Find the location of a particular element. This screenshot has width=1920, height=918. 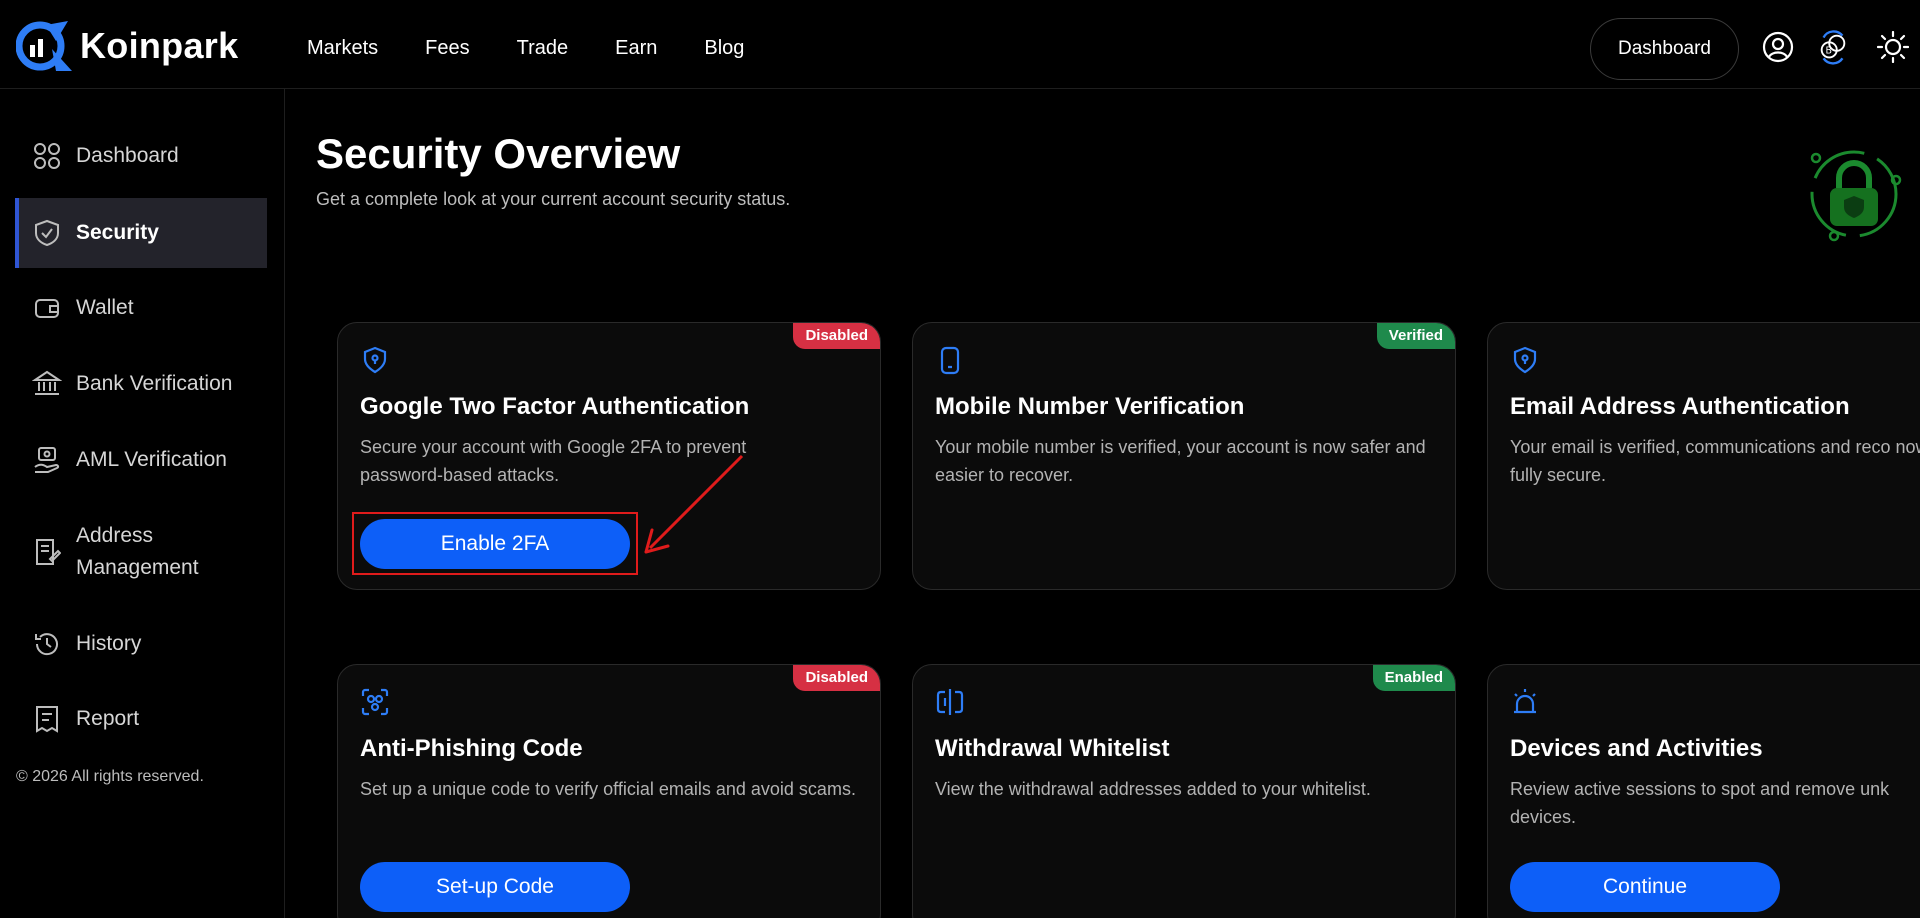

status-badge: Verified is located at coordinates (1415, 336).